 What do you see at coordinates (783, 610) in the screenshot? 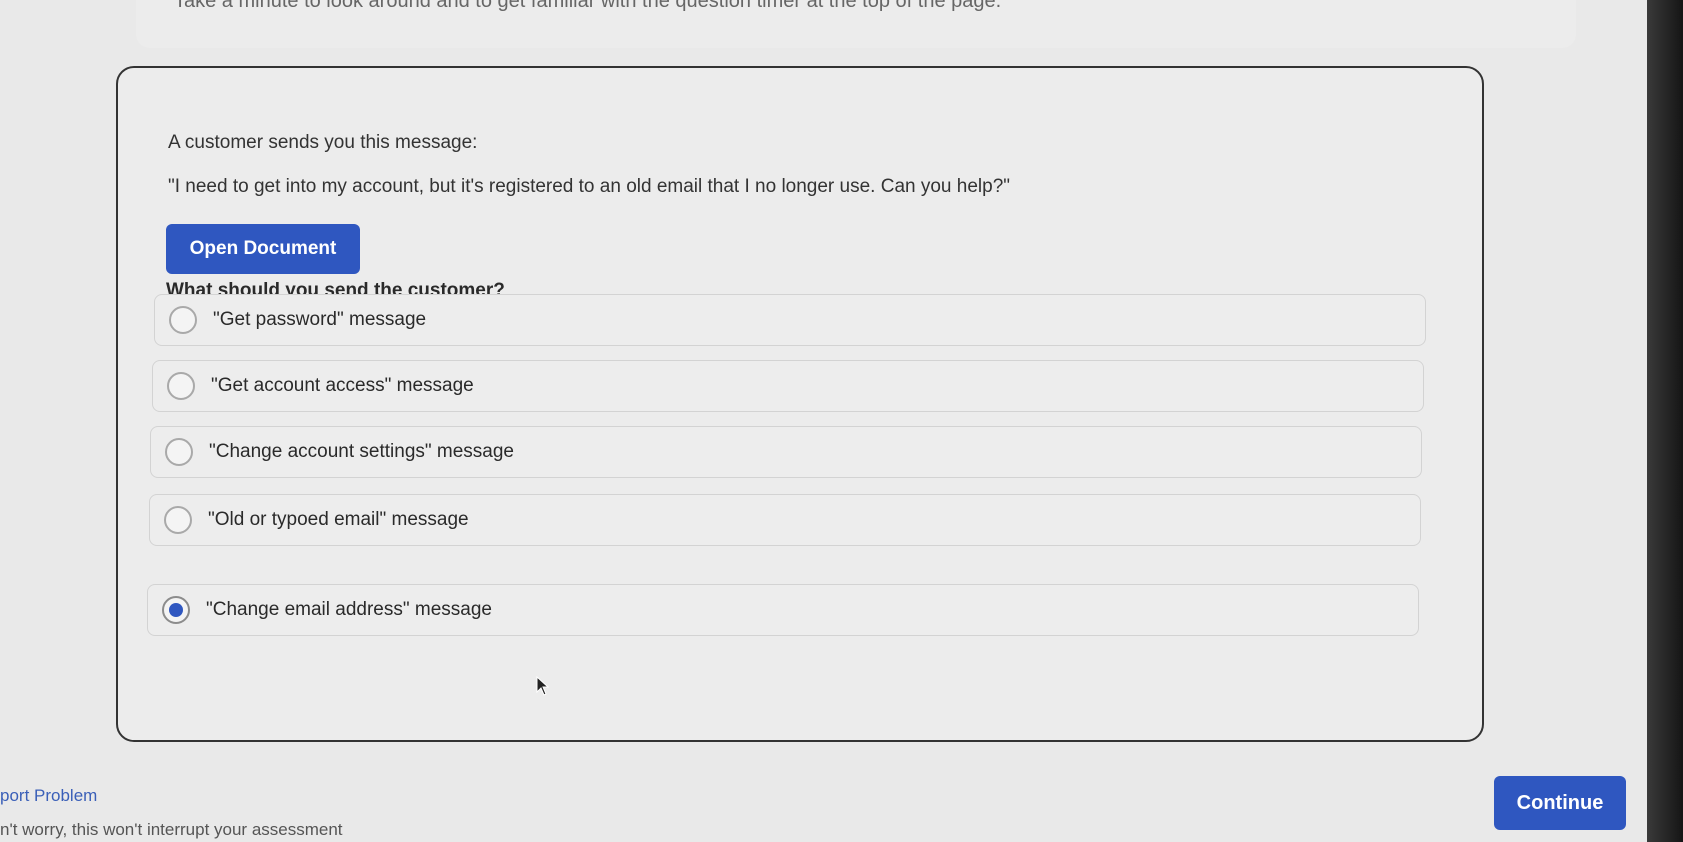
I see `option-change-email-address: "Change email address" message` at bounding box center [783, 610].